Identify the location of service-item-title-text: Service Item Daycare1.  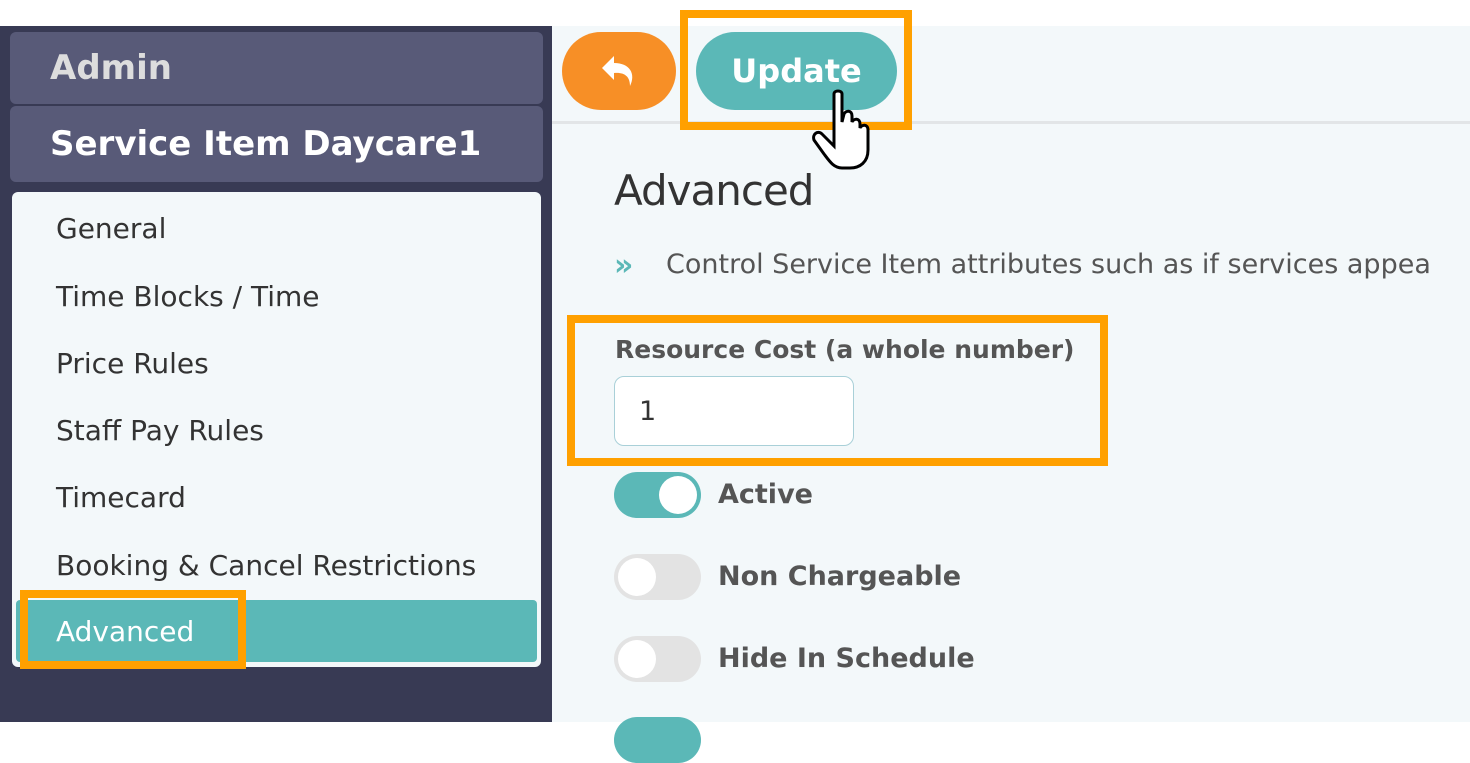
(266, 144).